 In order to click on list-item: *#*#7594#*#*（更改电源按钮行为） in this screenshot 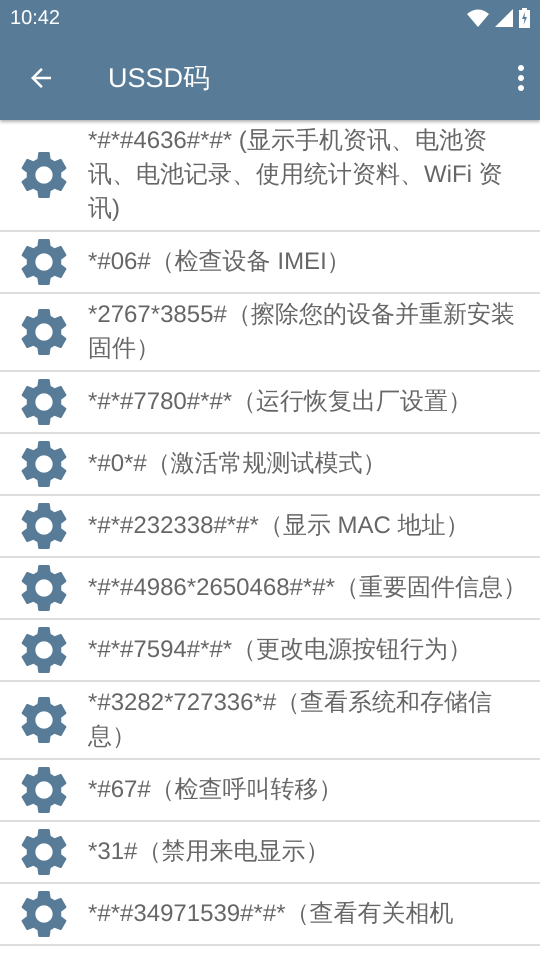, I will do `click(270, 651)`.